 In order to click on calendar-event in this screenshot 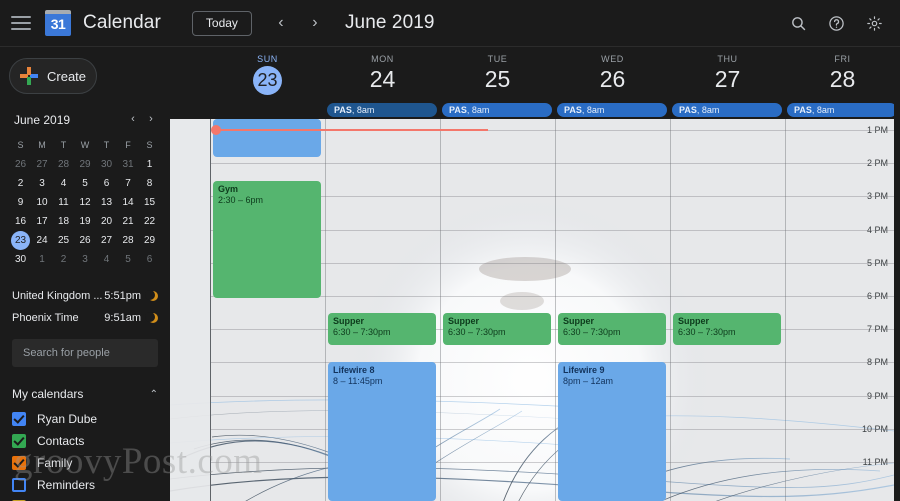, I will do `click(267, 138)`.